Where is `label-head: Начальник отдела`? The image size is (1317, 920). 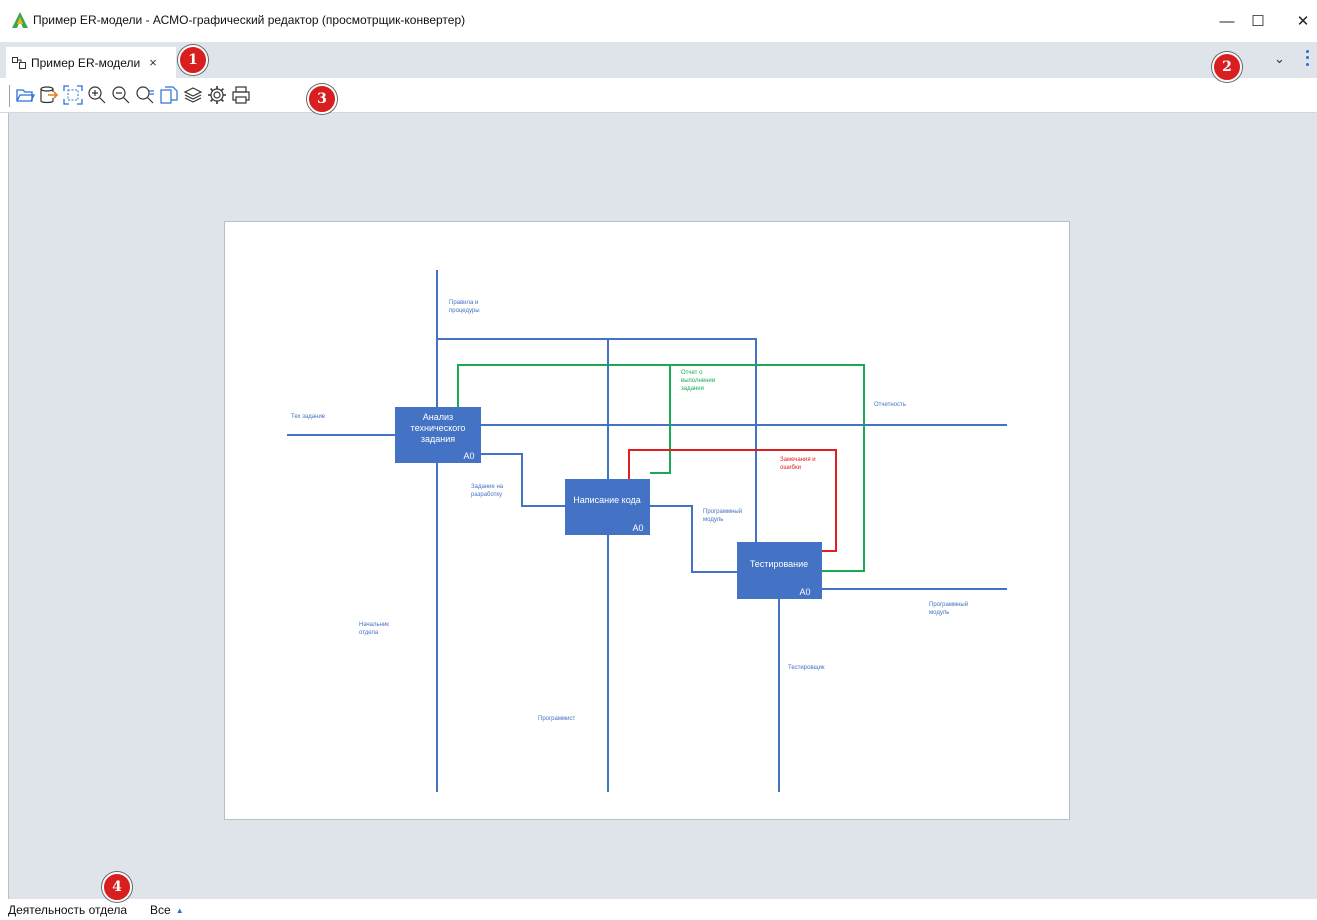 label-head: Начальник отдела is located at coordinates (374, 629).